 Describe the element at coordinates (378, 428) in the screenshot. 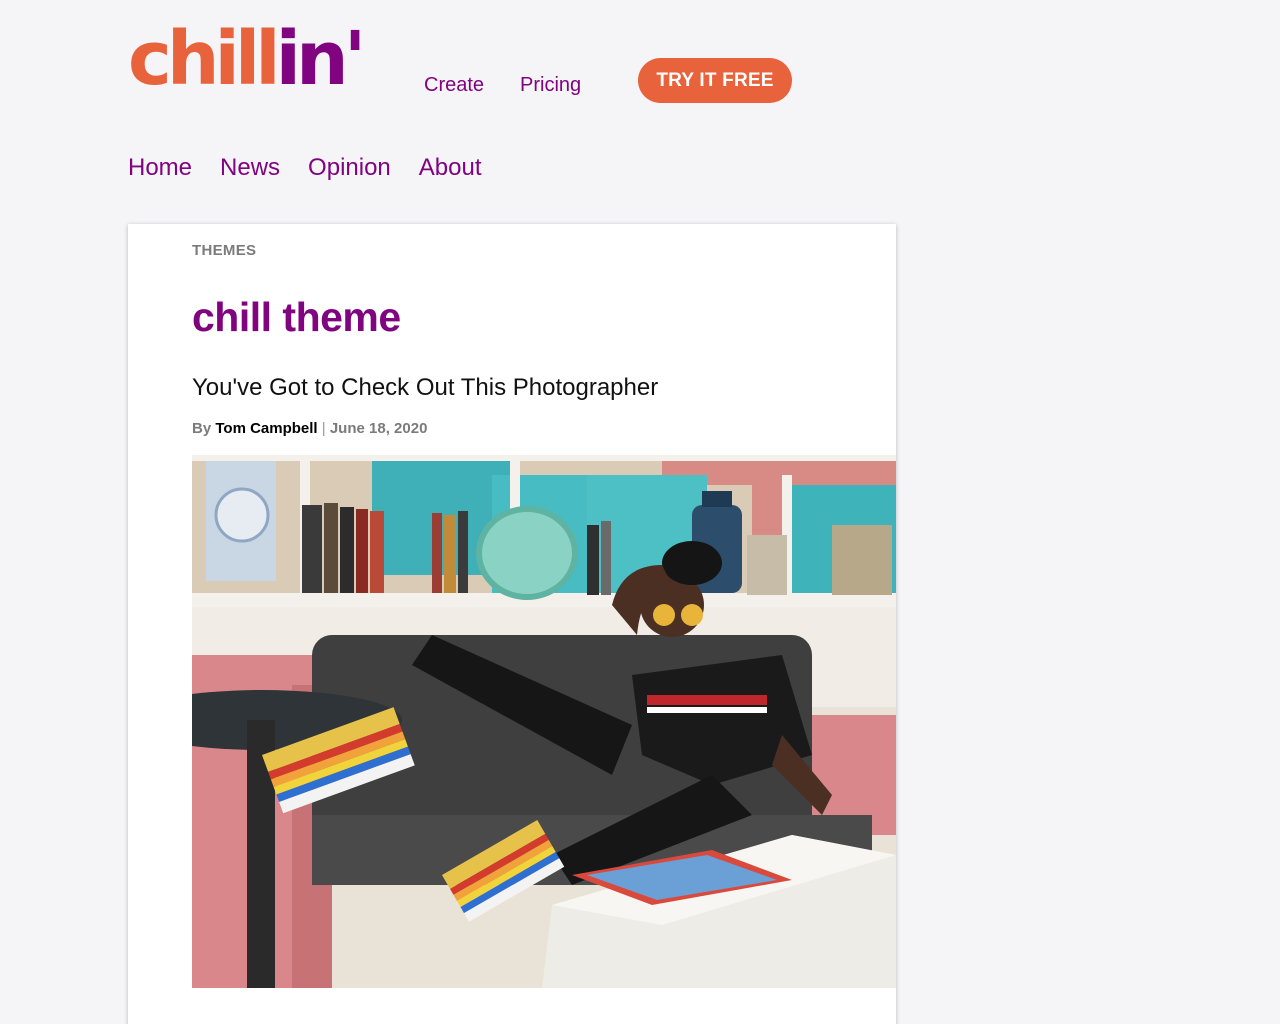

I see `article-date: June 18, 2020` at that location.